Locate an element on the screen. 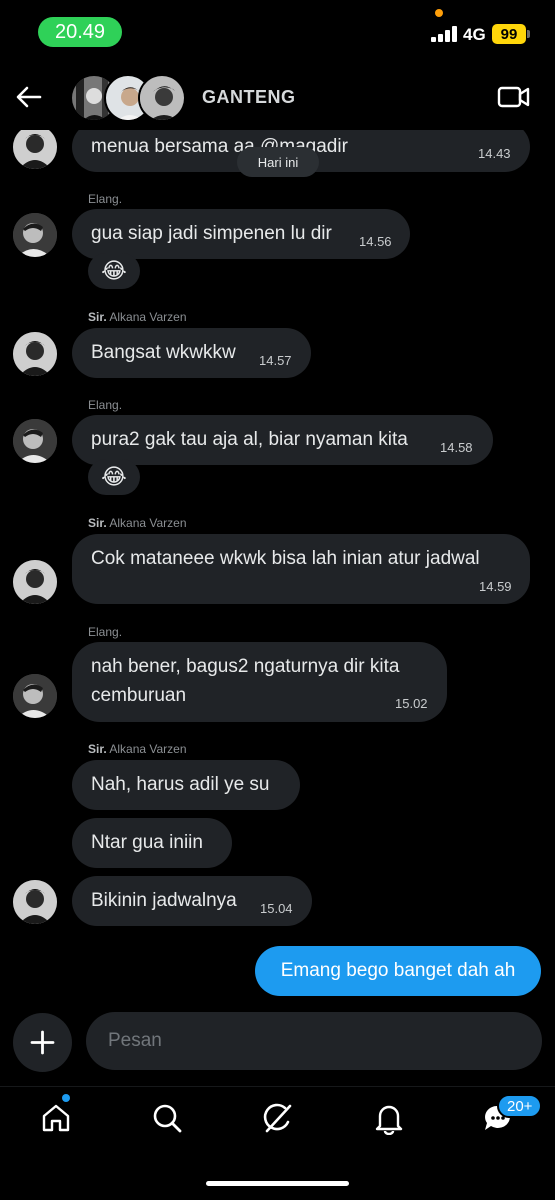 This screenshot has width=555, height=1200. message-bubble: Nah, harus adil ye su is located at coordinates (186, 785).